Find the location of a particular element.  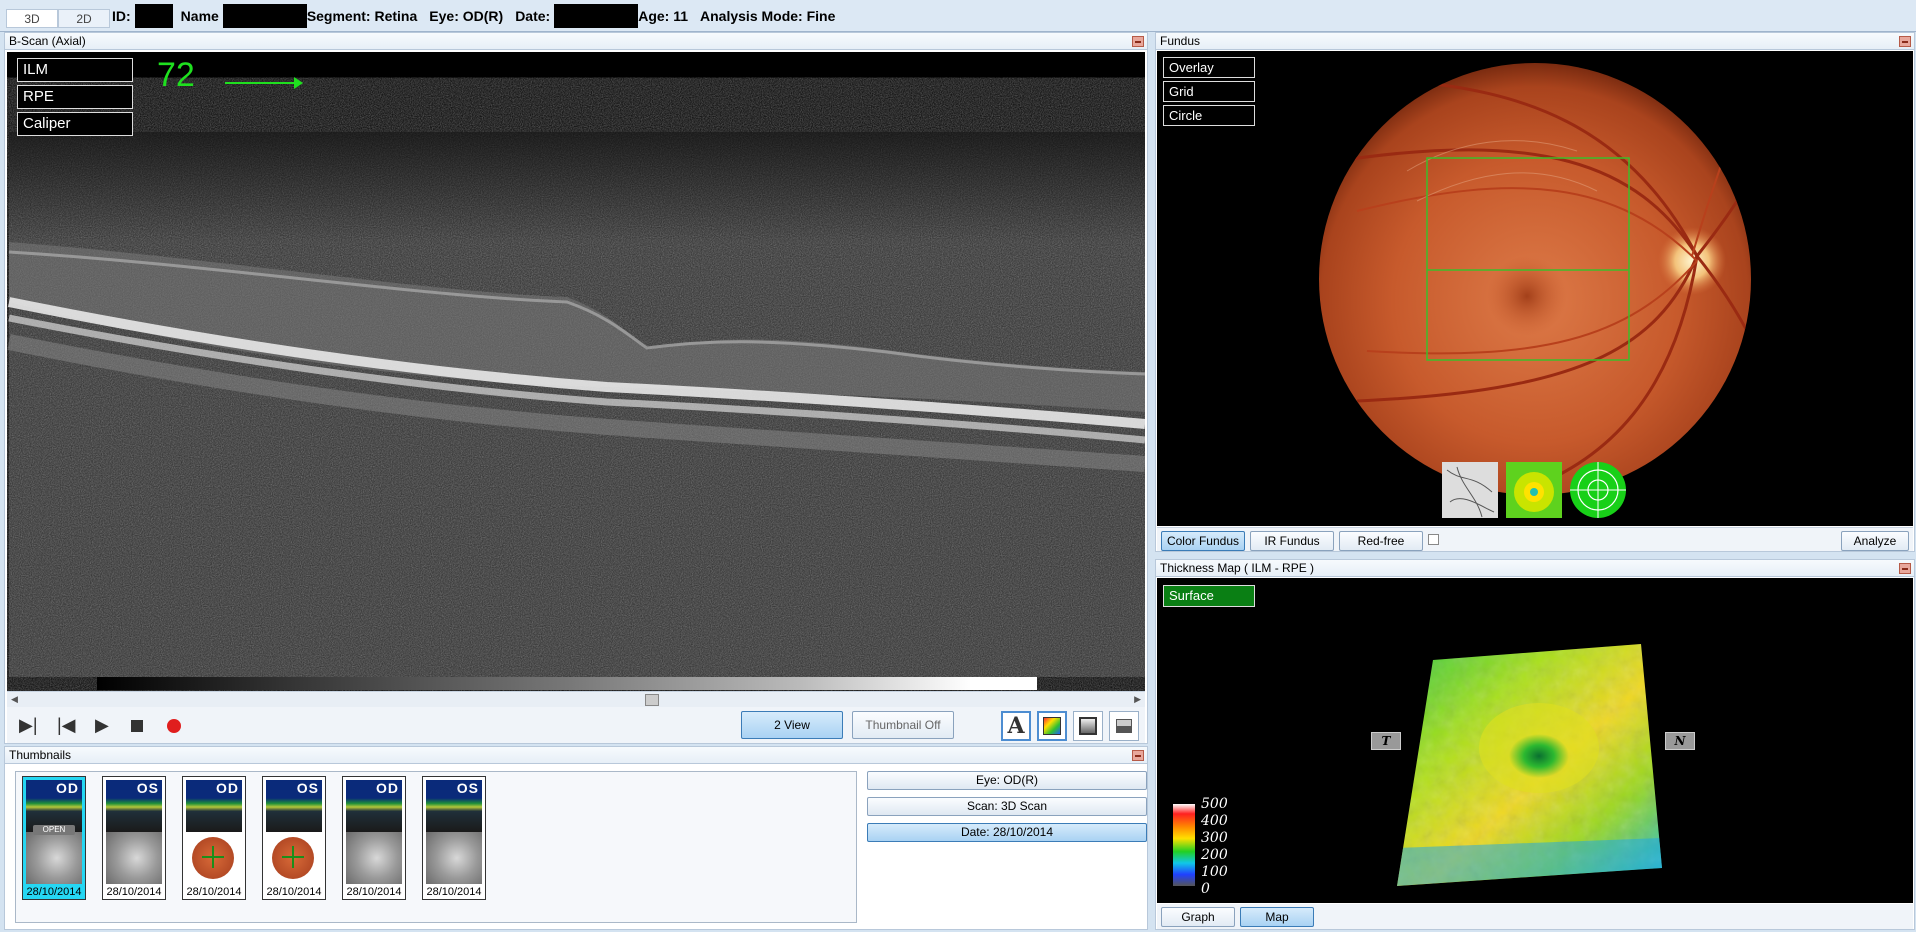

tab-2d: 2D is located at coordinates (84, 18).